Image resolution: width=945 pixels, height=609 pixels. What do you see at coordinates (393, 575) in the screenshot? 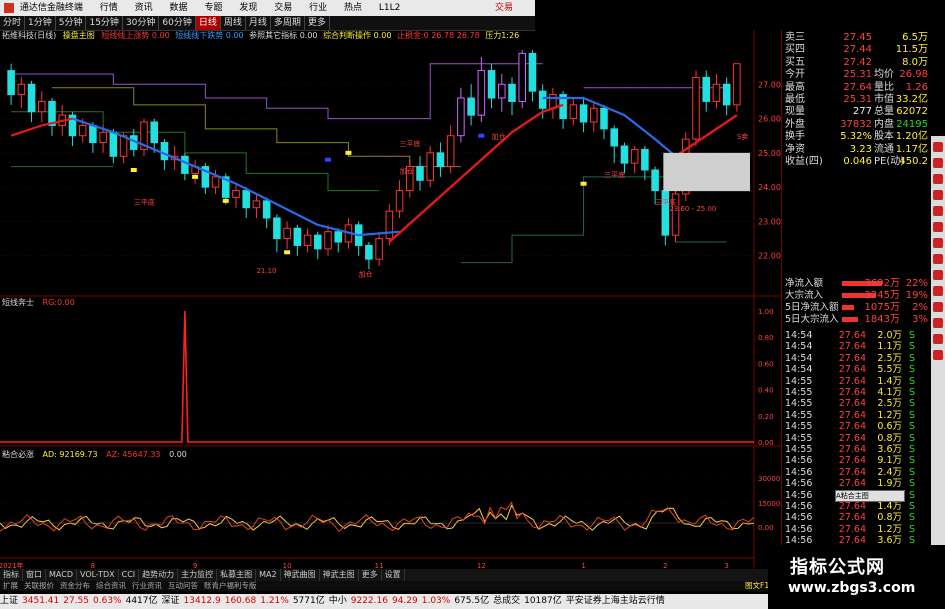
I see `indicator-tab: 设置` at bounding box center [393, 575].